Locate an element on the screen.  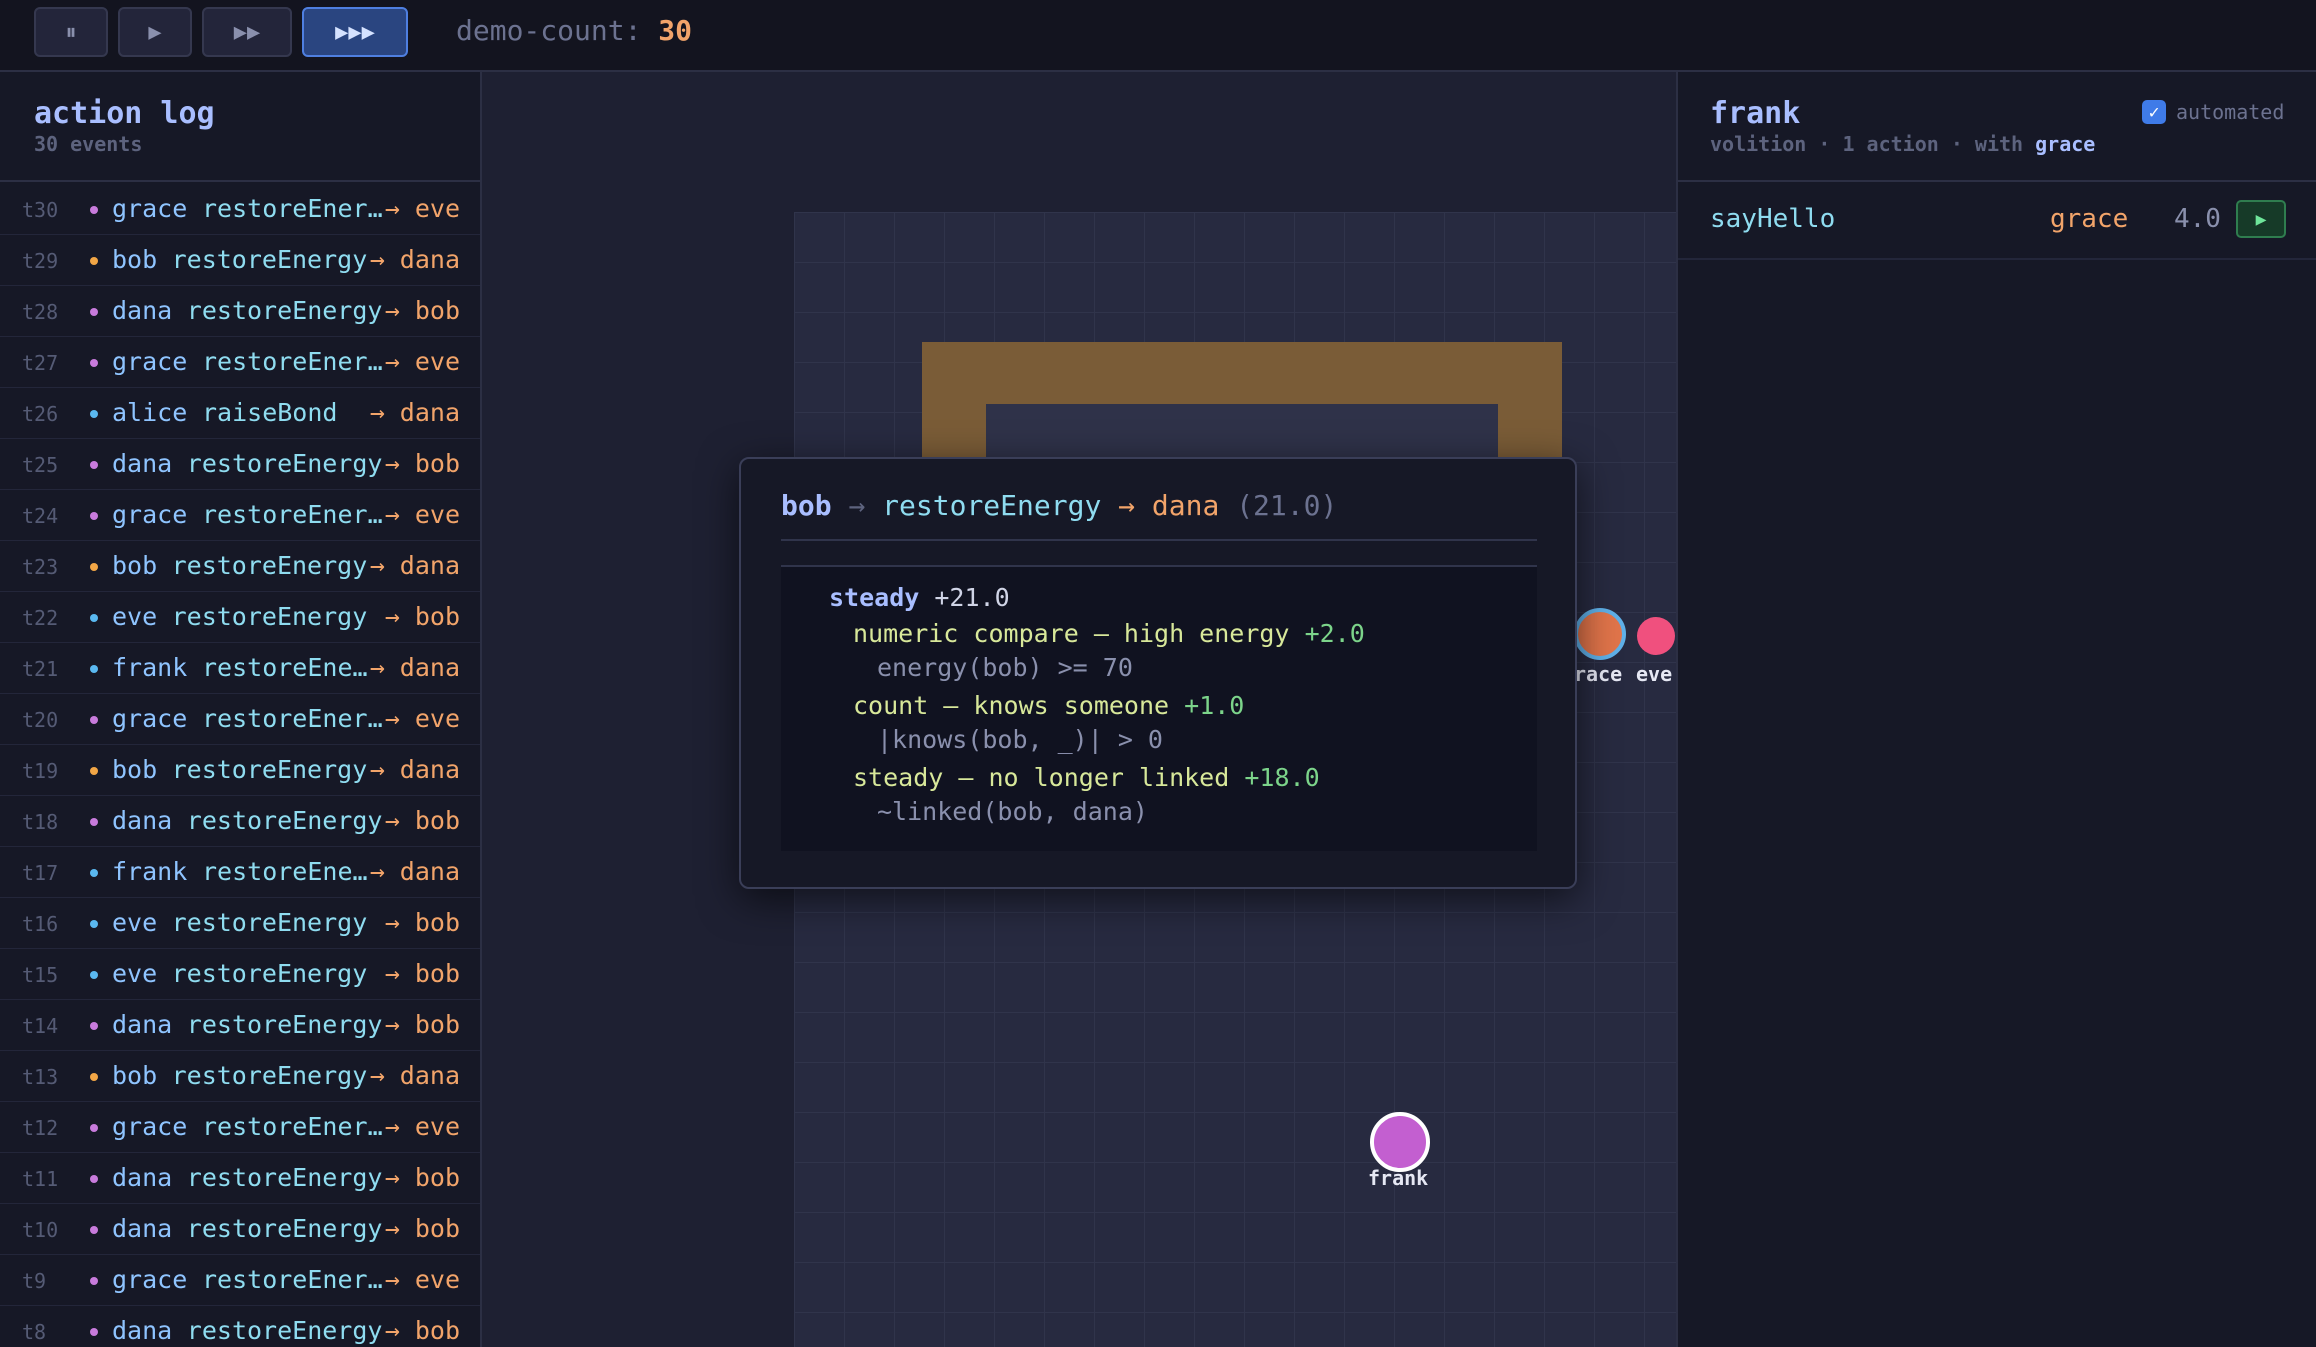
log-row: t14 dana restoreEnergy → bob is located at coordinates (240, 1025).